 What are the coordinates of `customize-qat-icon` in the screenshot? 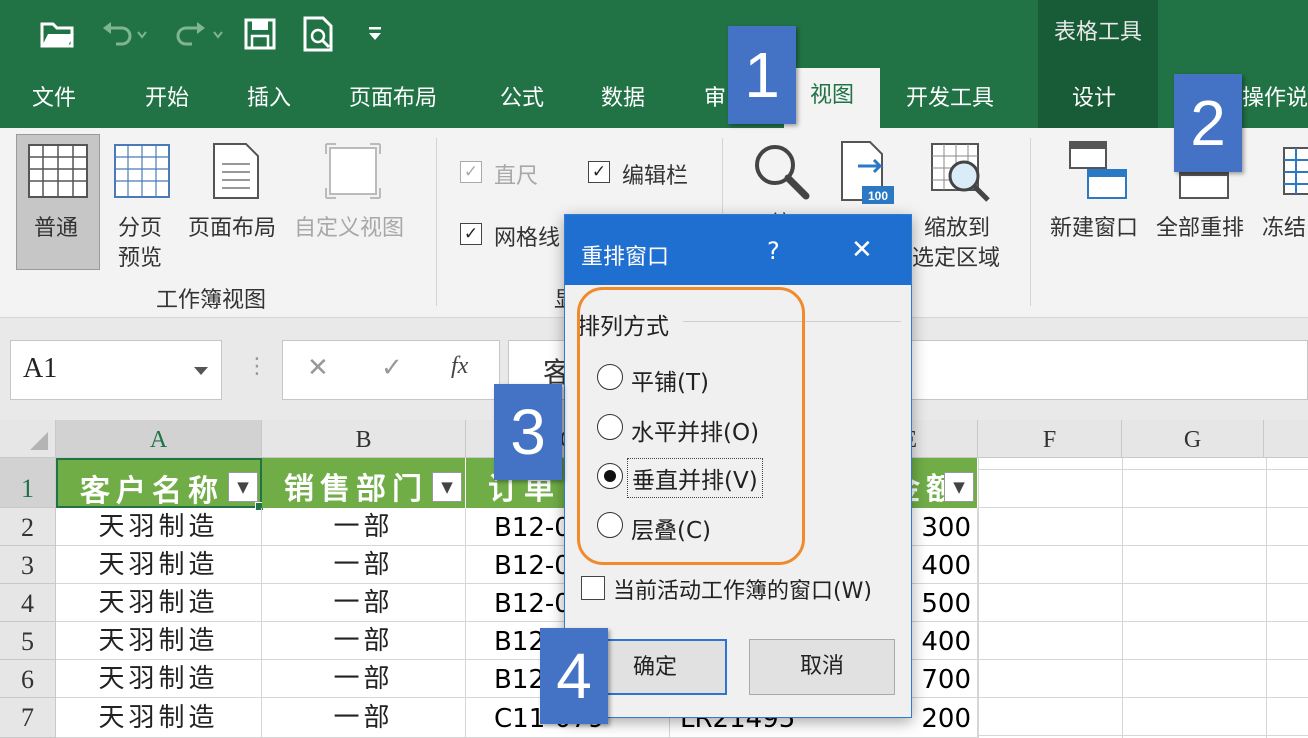 It's located at (376, 34).